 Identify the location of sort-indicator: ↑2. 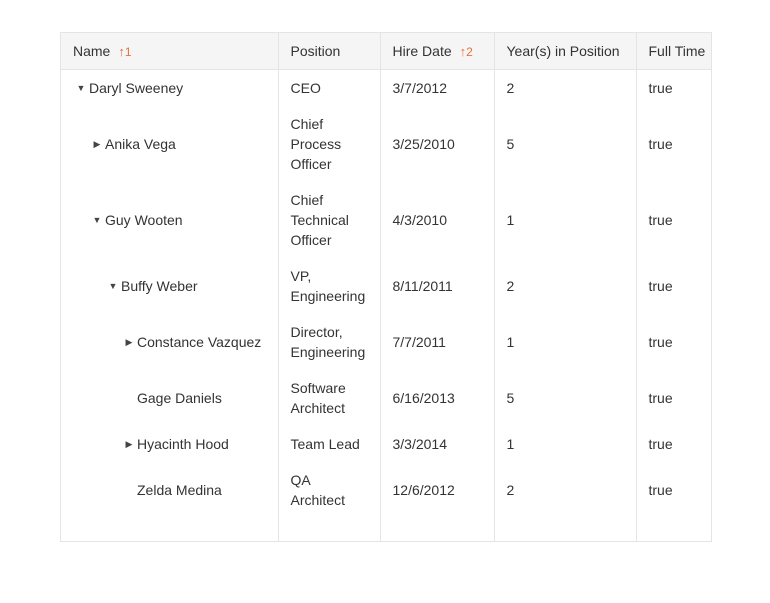
(466, 51).